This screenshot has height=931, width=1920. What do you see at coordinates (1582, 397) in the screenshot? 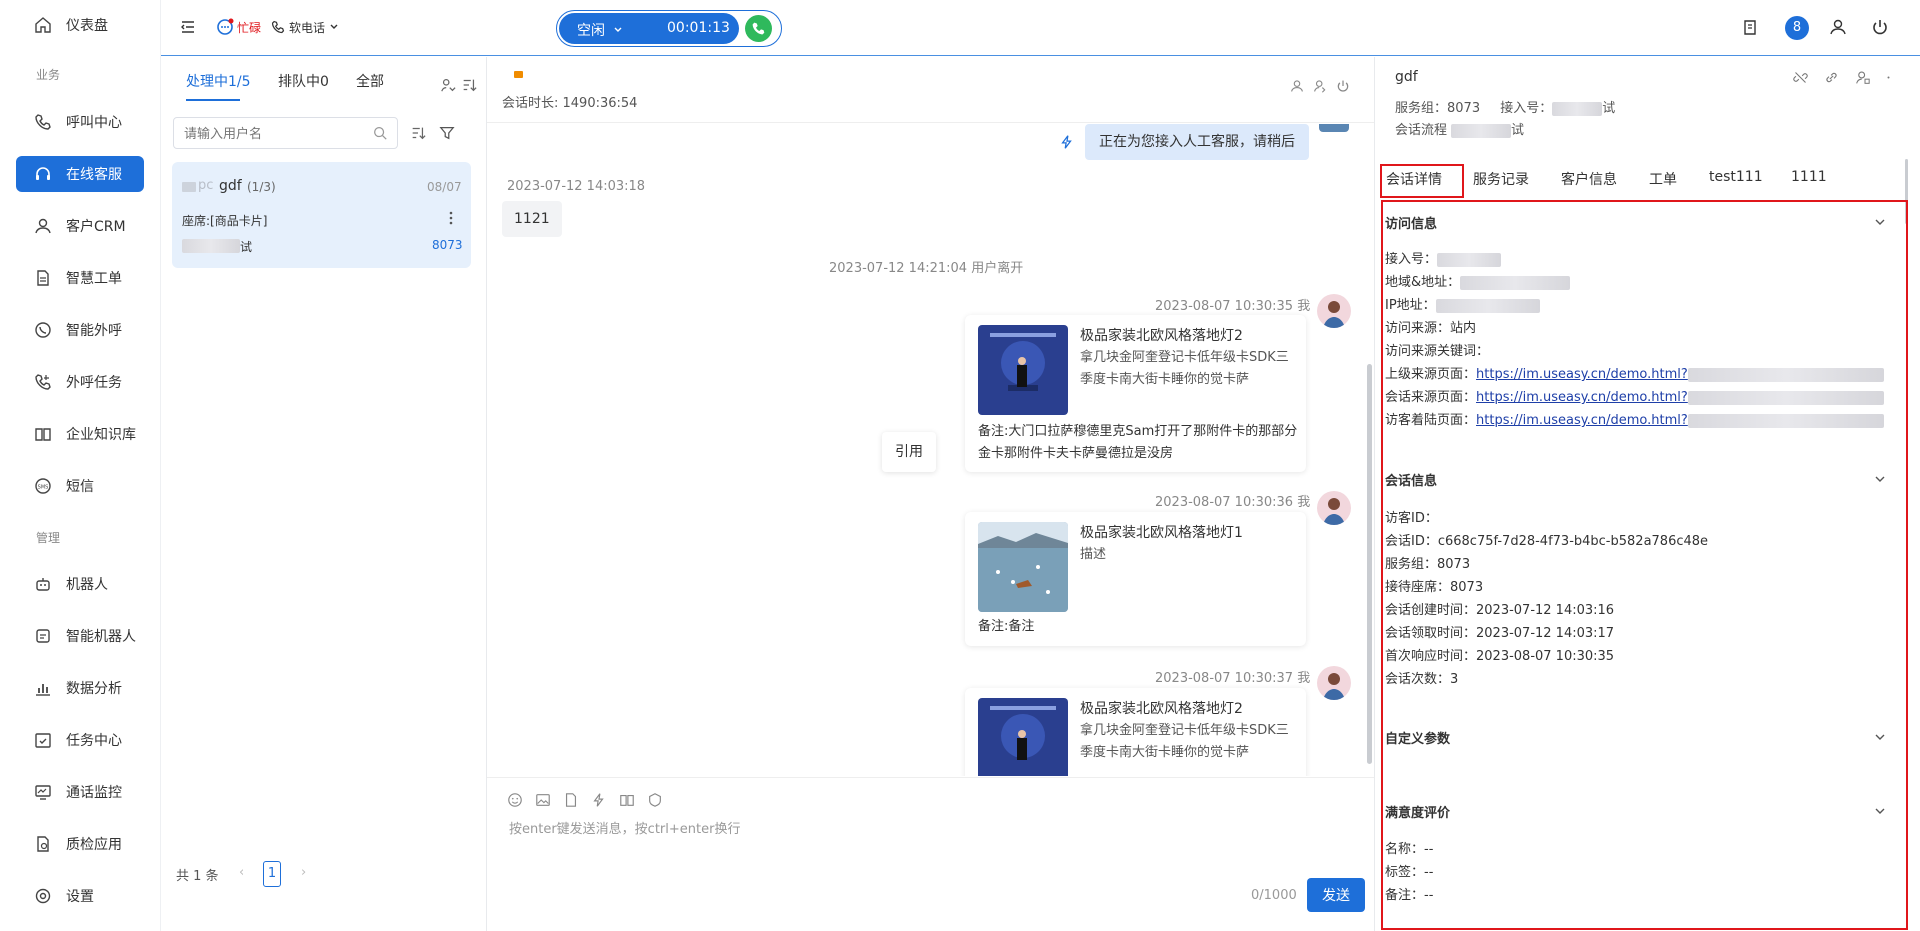
I see `session-source-link: https://im.useasy.cn/demo.html?` at bounding box center [1582, 397].